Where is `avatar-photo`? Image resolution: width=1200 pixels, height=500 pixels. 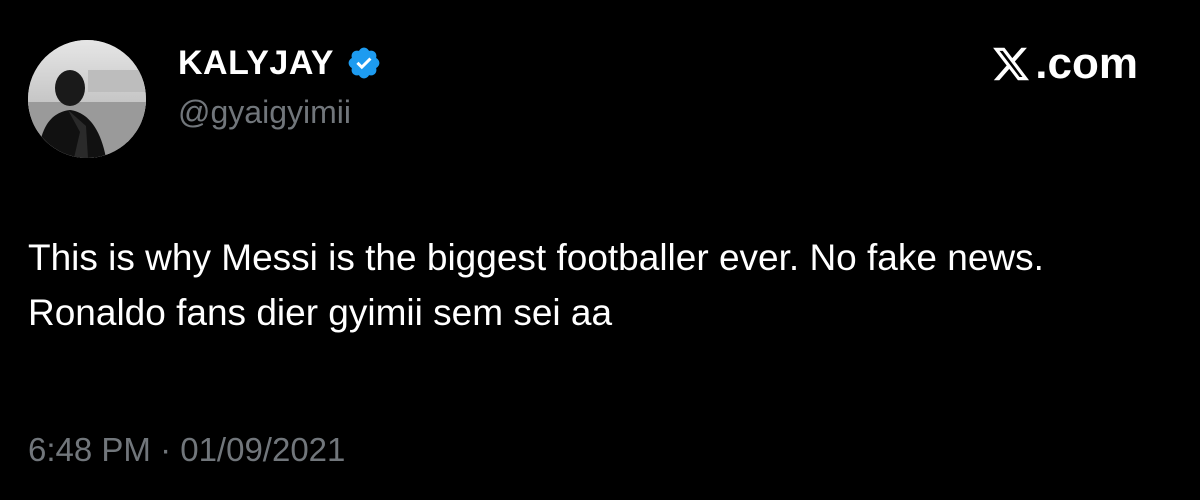
avatar-photo is located at coordinates (87, 99).